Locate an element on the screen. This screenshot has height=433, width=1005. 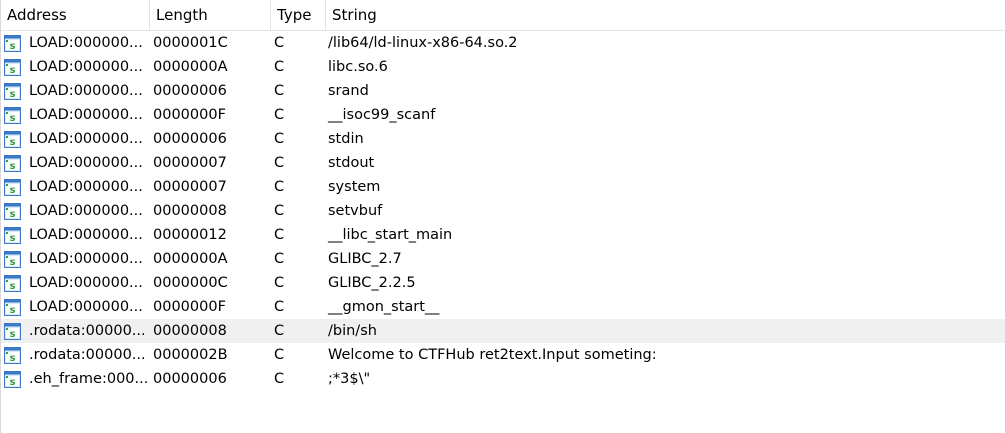
table-row: s LOAD:000000... 00000007 Csystem is located at coordinates (503, 187).